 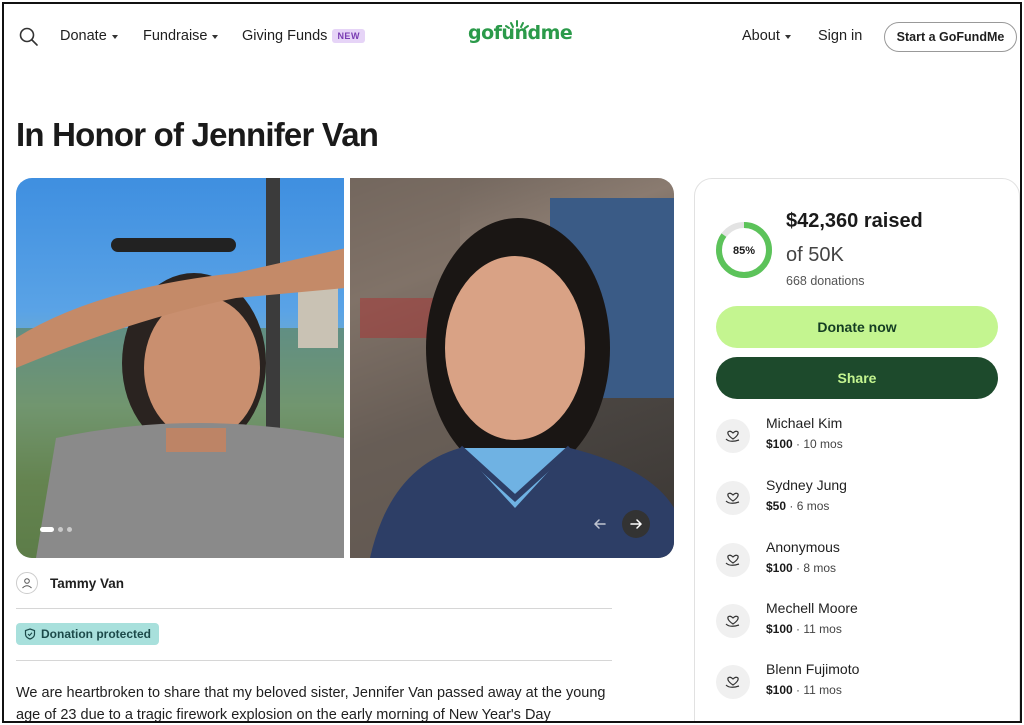 What do you see at coordinates (47, 529) in the screenshot?
I see `gallery-dot-active` at bounding box center [47, 529].